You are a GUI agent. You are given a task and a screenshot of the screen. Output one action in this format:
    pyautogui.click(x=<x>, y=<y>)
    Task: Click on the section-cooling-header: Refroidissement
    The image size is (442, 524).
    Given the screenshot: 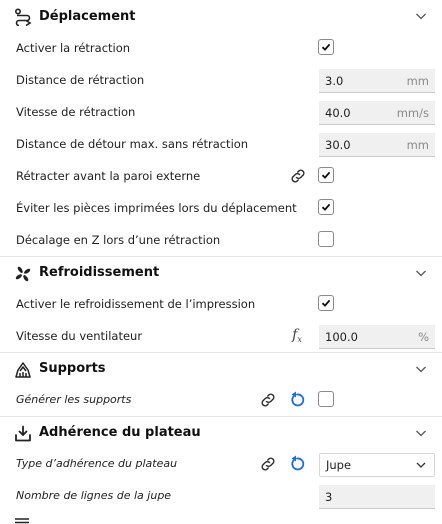 What is the action you would take?
    pyautogui.click(x=221, y=272)
    